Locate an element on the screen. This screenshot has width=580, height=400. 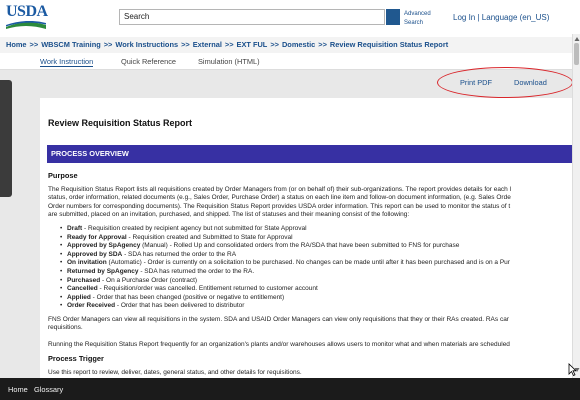
footer-home-link: Home is located at coordinates (18, 389).